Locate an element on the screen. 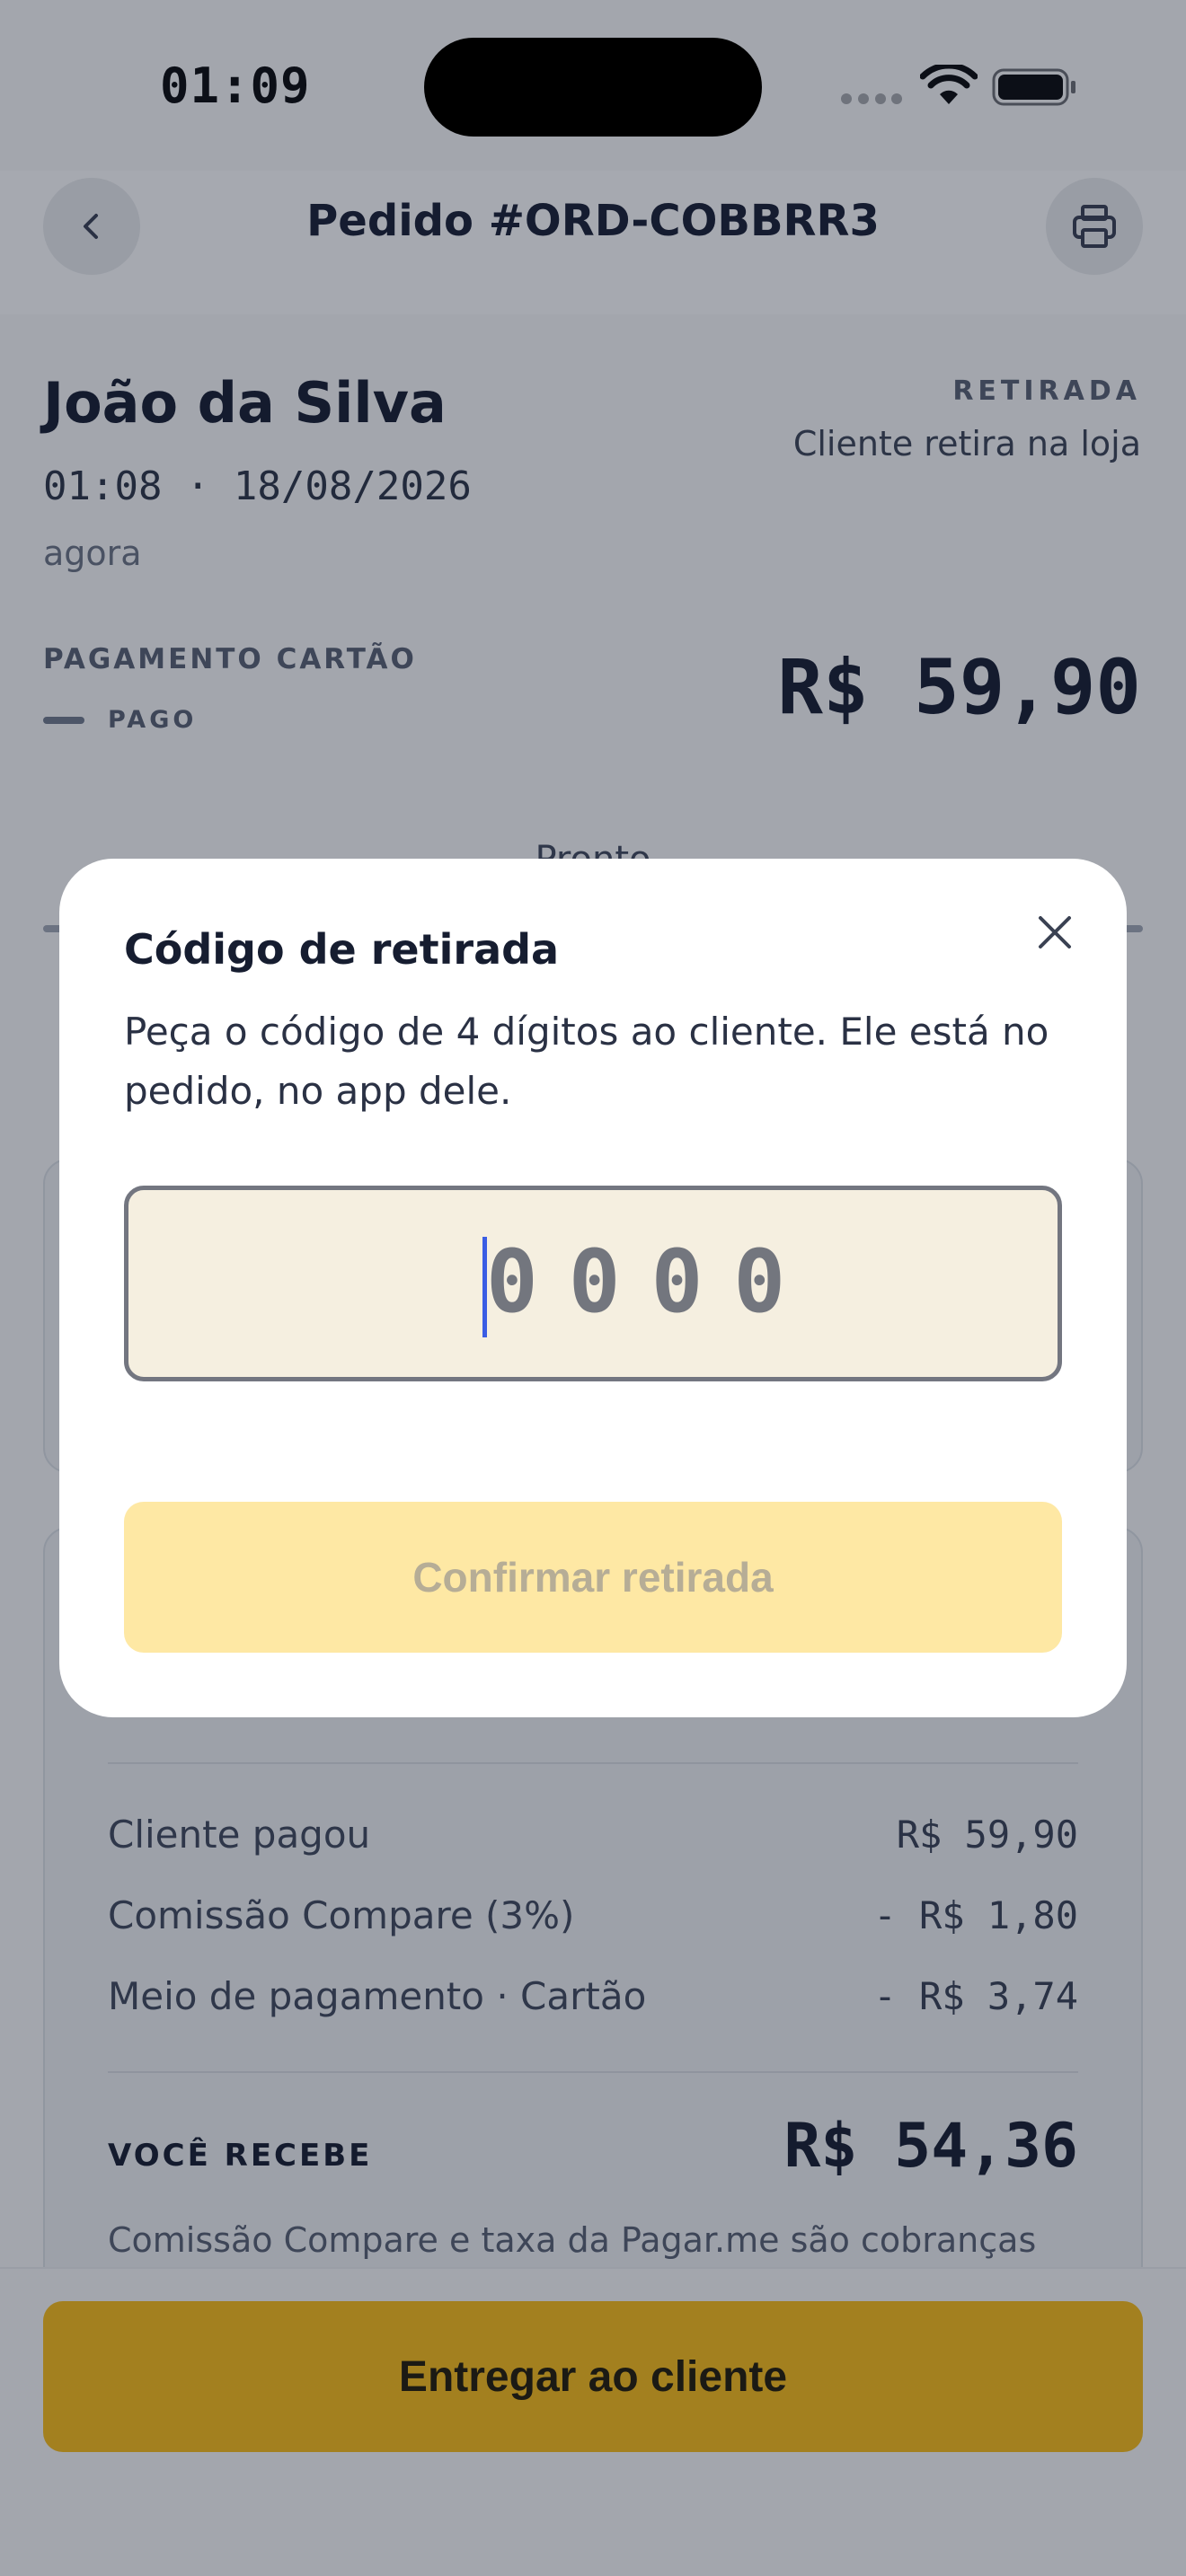  you-receive-value: R$ 54,36 is located at coordinates (930, 2146).